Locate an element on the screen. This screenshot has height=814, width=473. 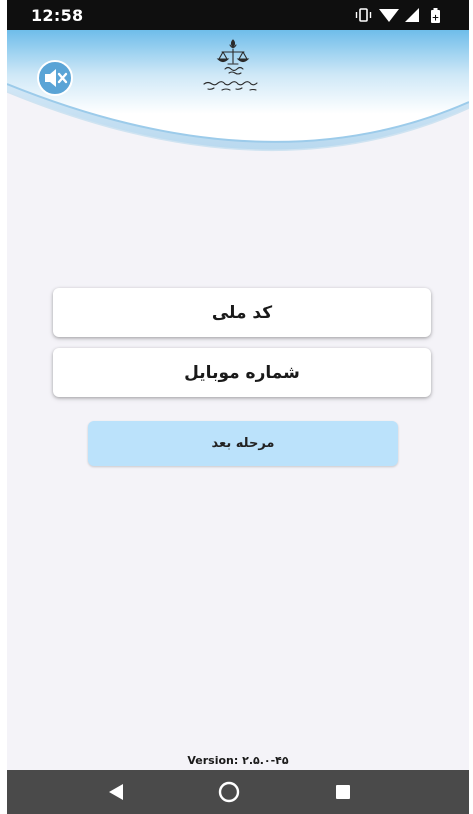
national-code-field is located at coordinates (242, 312).